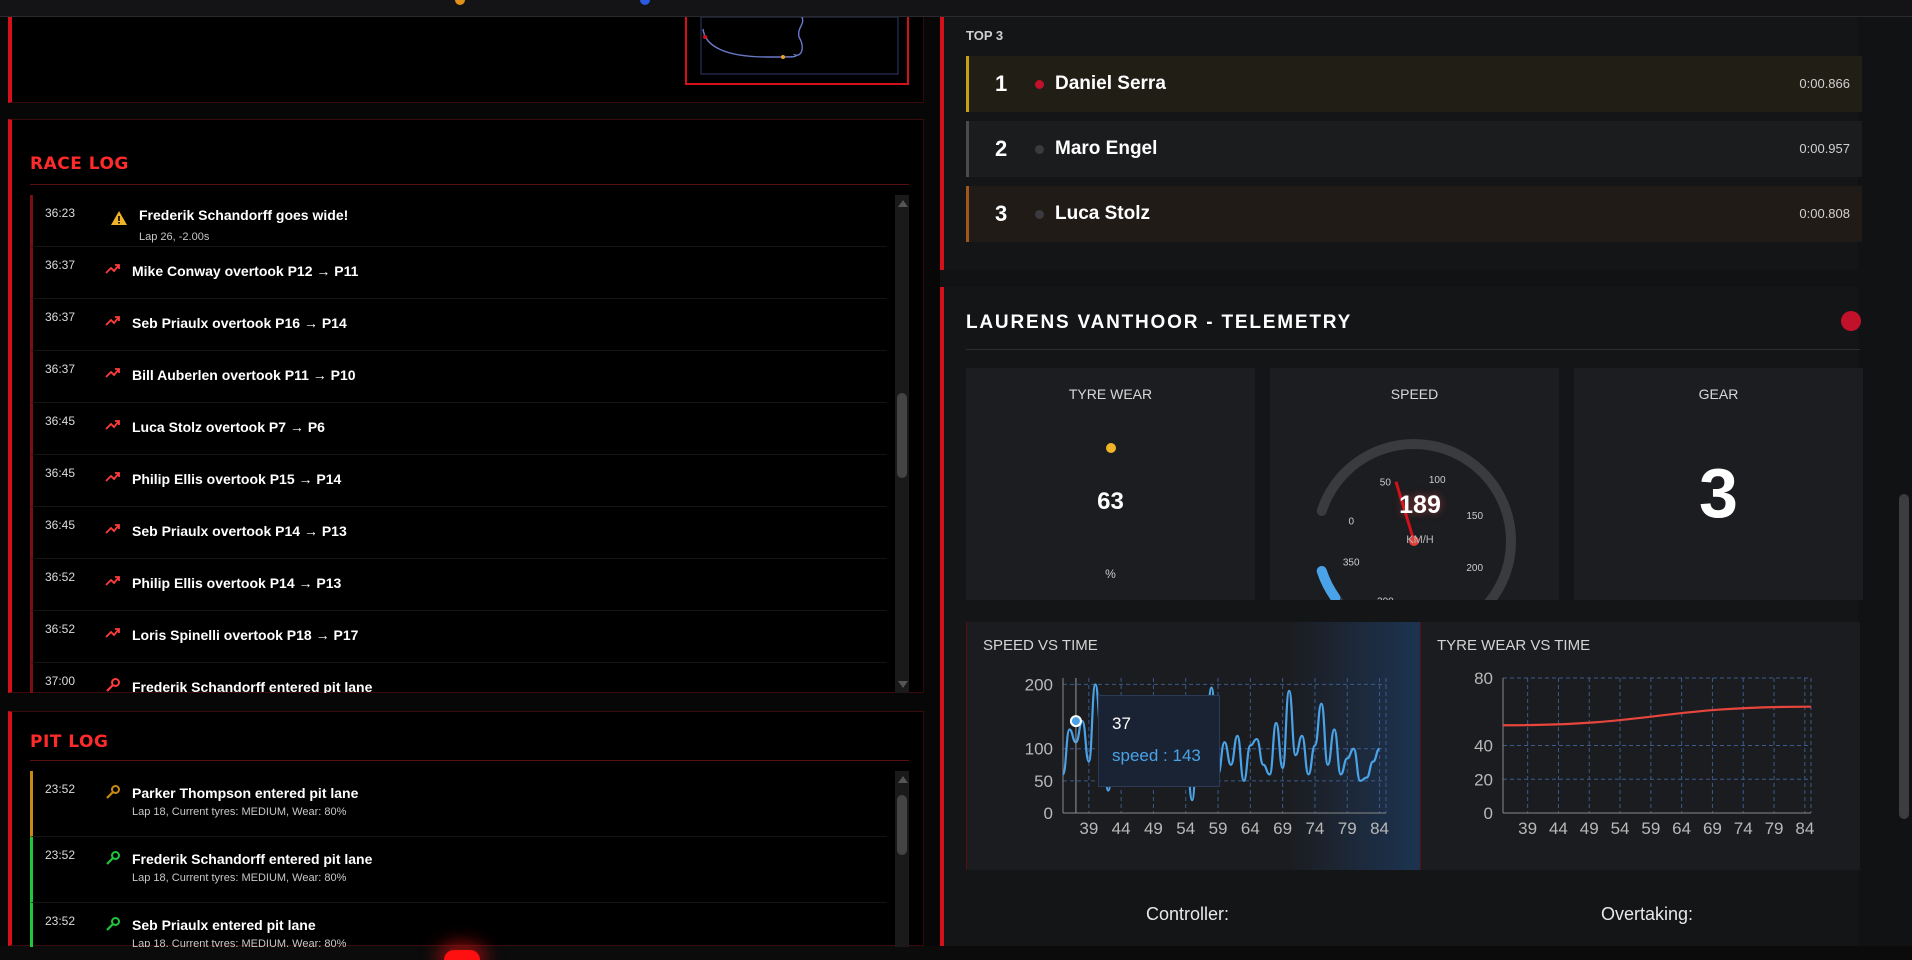  I want to click on log-message: Philip Ellis overtook P14 → P13, so click(237, 583).